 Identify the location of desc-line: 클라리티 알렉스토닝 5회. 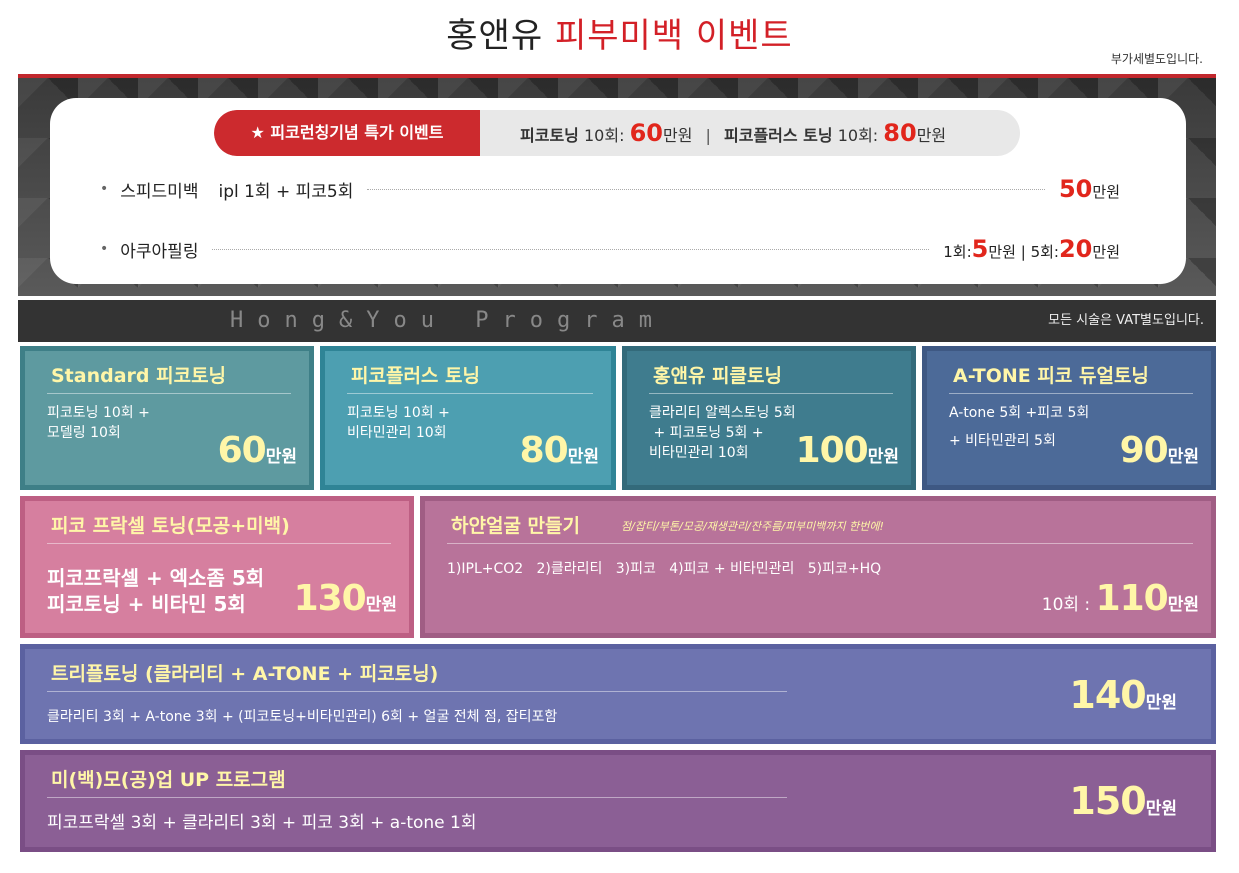
(722, 413).